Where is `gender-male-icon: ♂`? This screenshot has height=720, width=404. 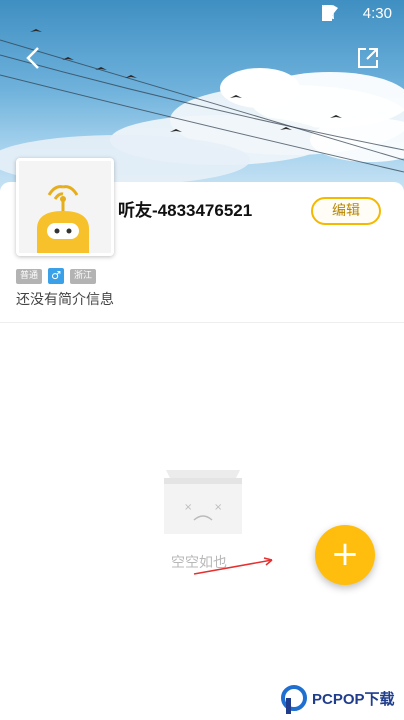 gender-male-icon: ♂ is located at coordinates (56, 276).